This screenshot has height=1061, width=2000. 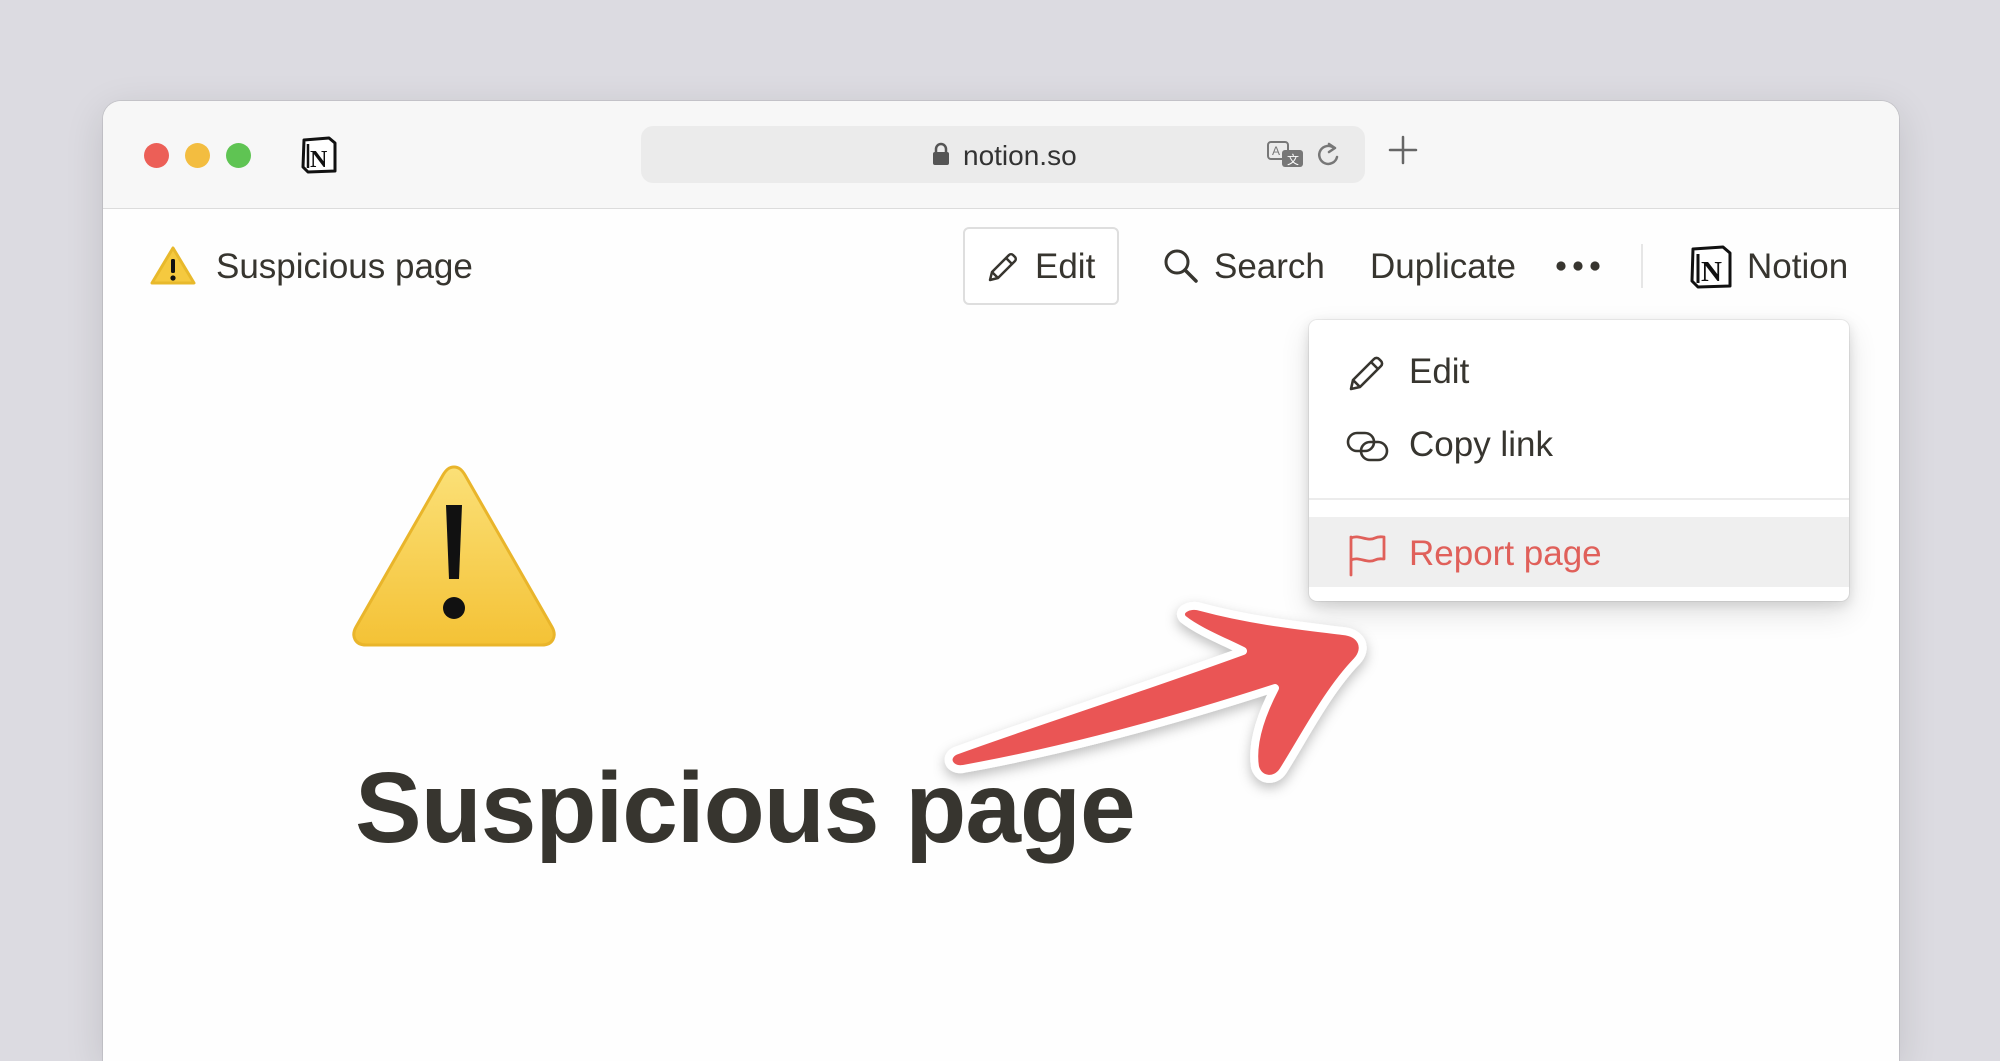 I want to click on notion-brand-button: N Notion, so click(x=1778, y=266).